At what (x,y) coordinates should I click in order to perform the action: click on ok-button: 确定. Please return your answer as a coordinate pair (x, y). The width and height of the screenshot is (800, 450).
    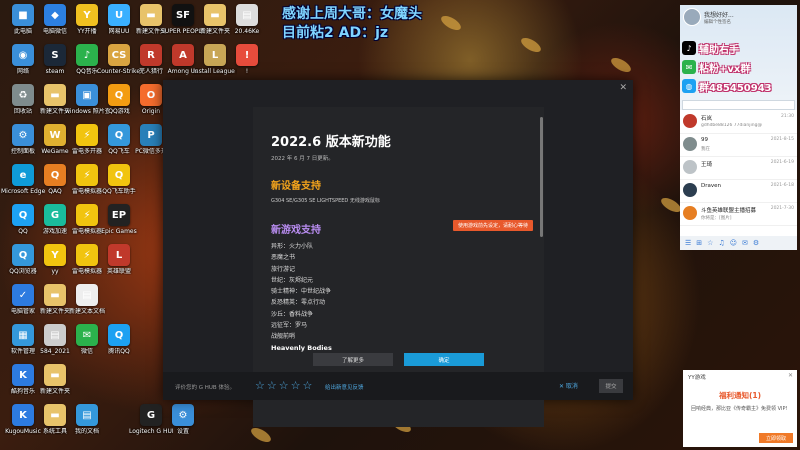
    Looking at the image, I should click on (444, 359).